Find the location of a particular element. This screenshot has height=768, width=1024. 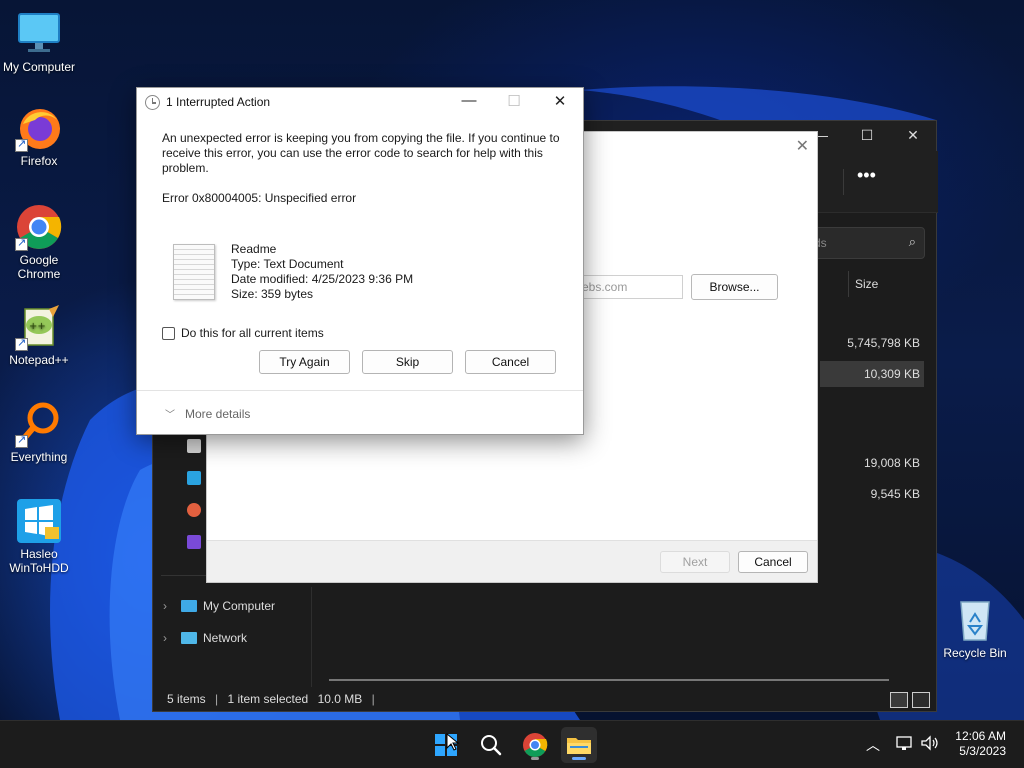

clock-date: 5/3/2023 is located at coordinates (982, 751).